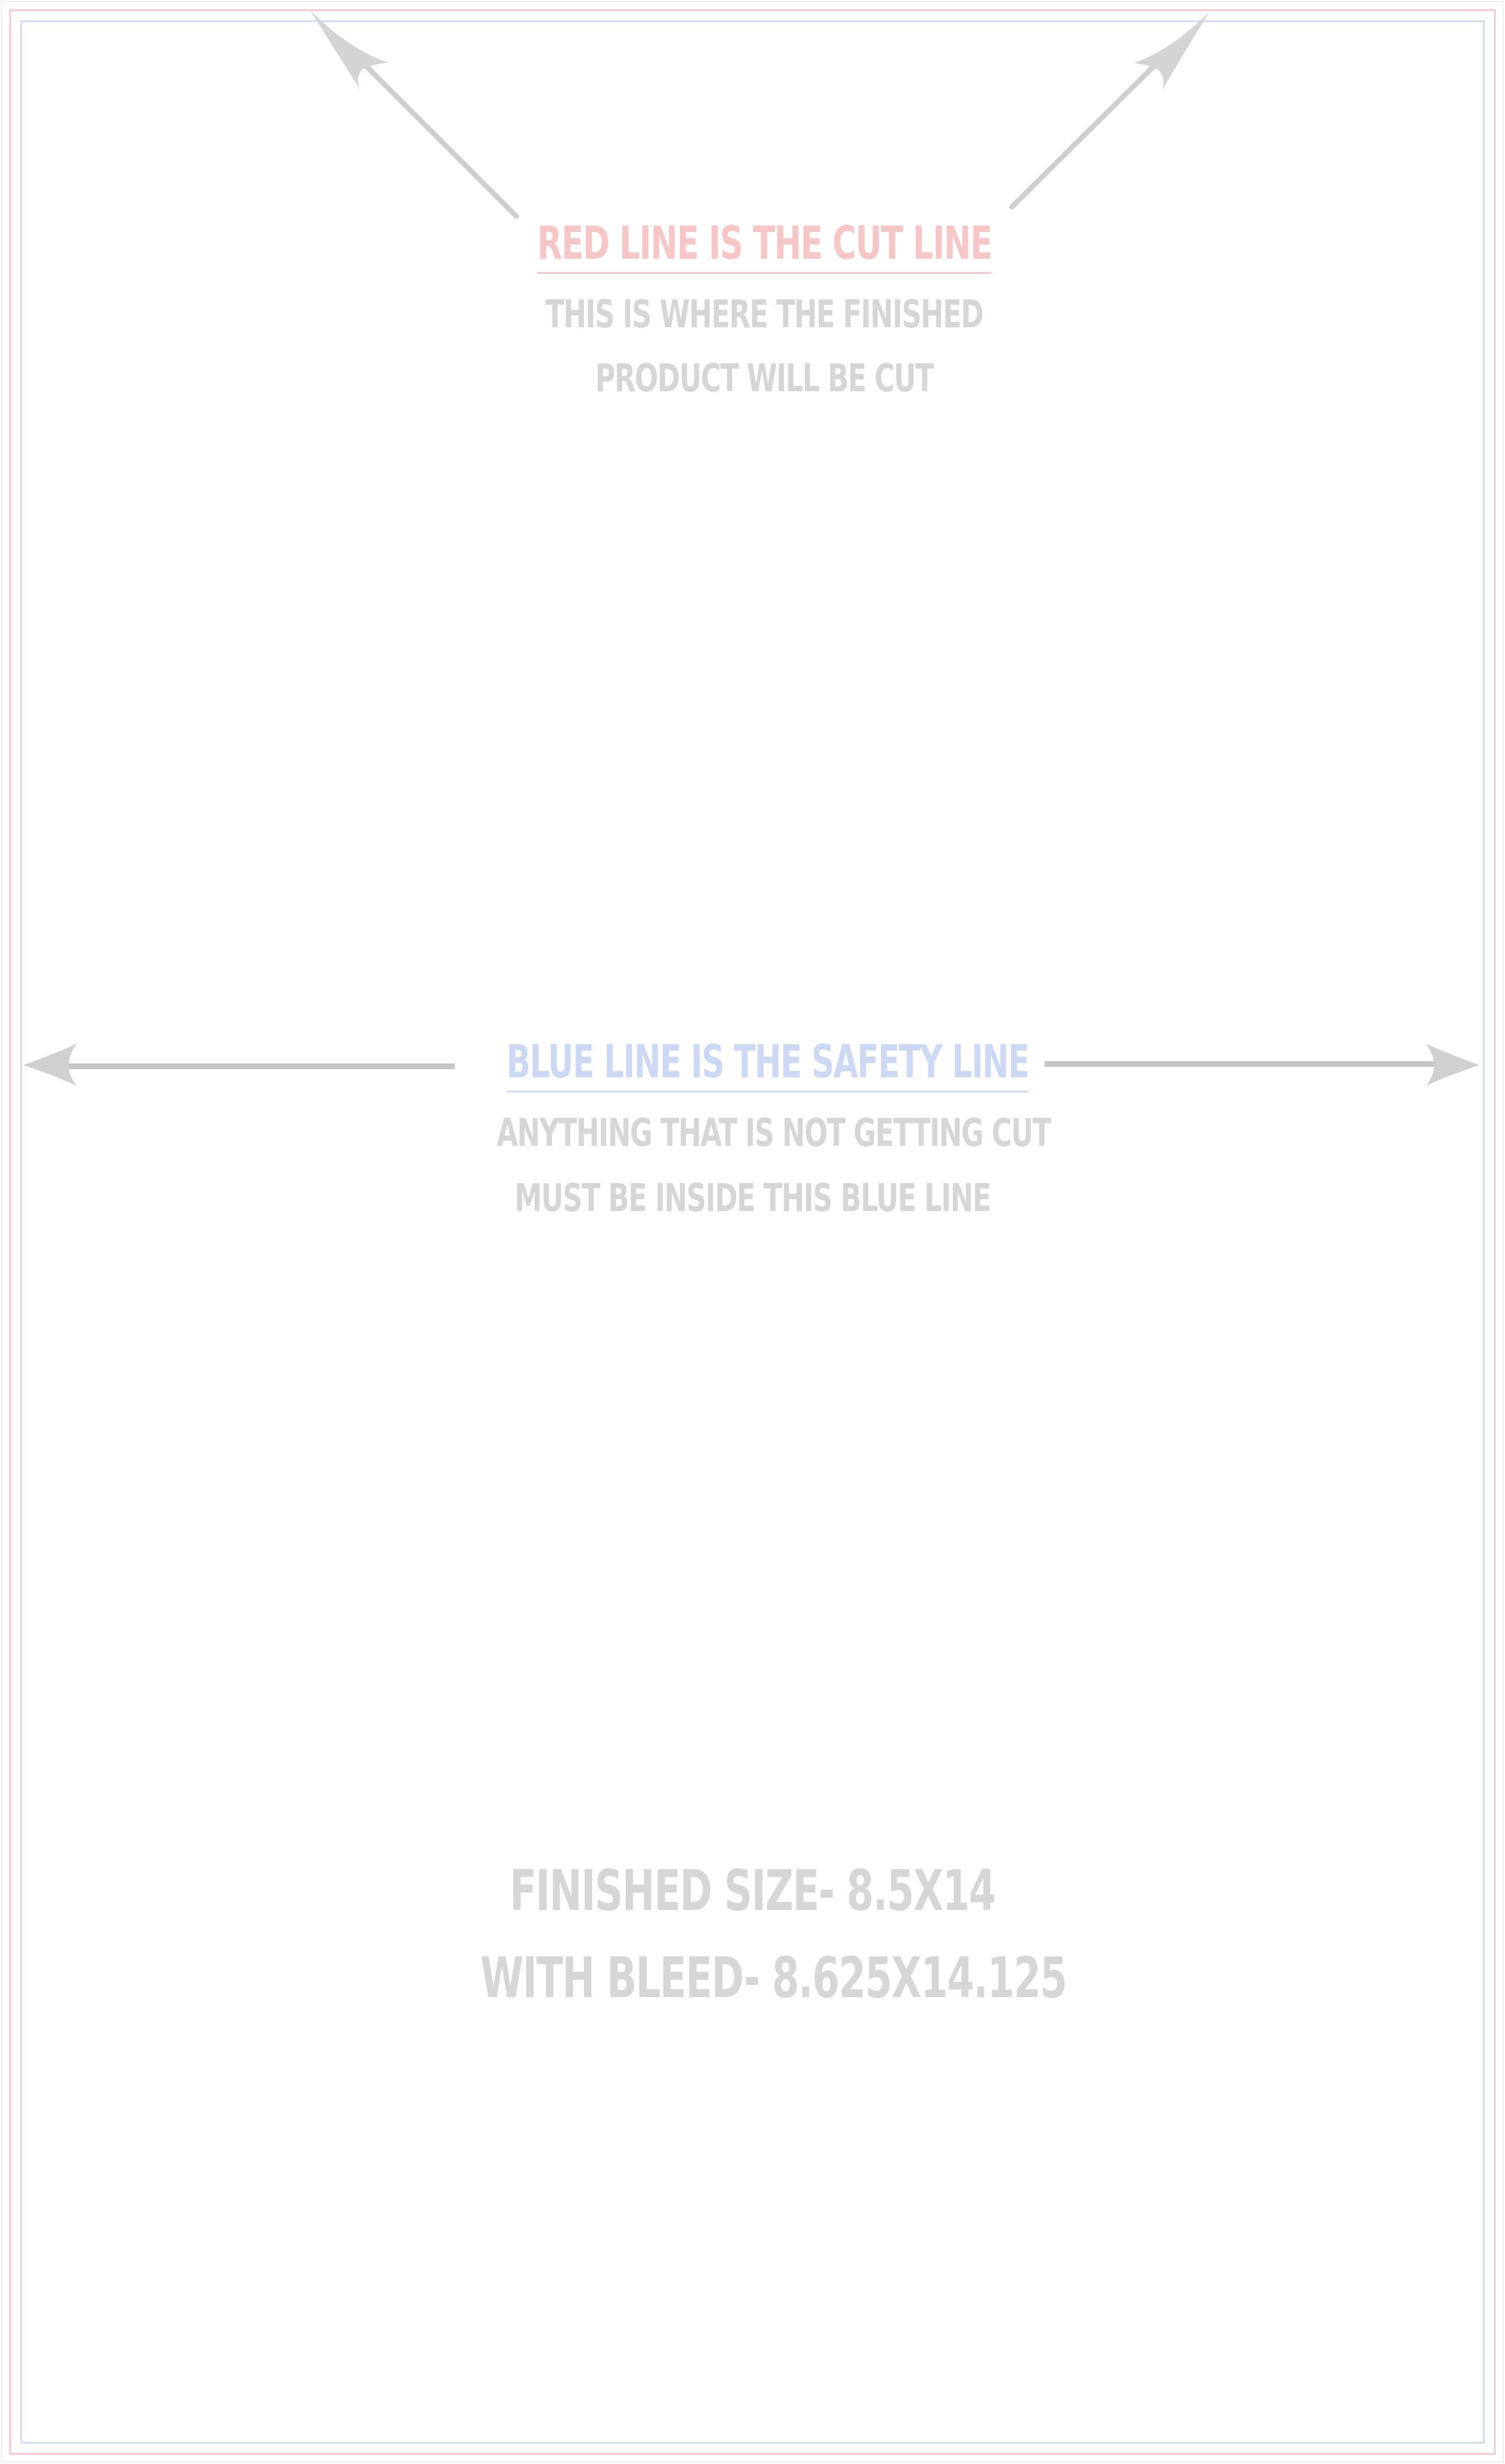  I want to click on finished-size-block: FINISHED SIZE- 8.5X14, so click(752, 1891).